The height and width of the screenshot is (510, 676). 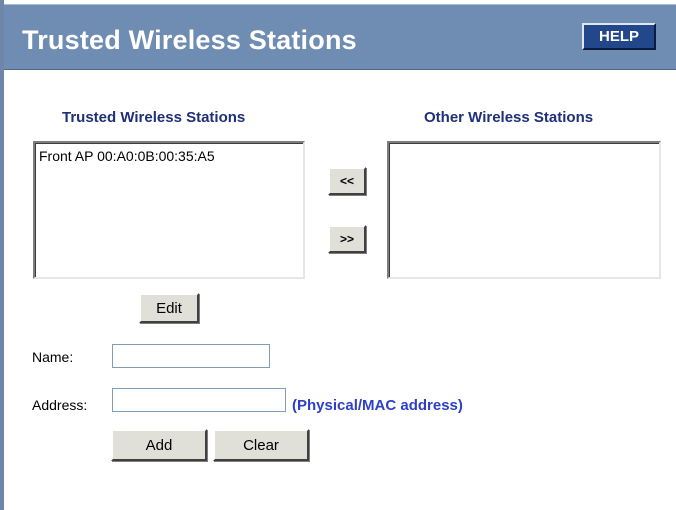 What do you see at coordinates (159, 445) in the screenshot?
I see `add-button: Add` at bounding box center [159, 445].